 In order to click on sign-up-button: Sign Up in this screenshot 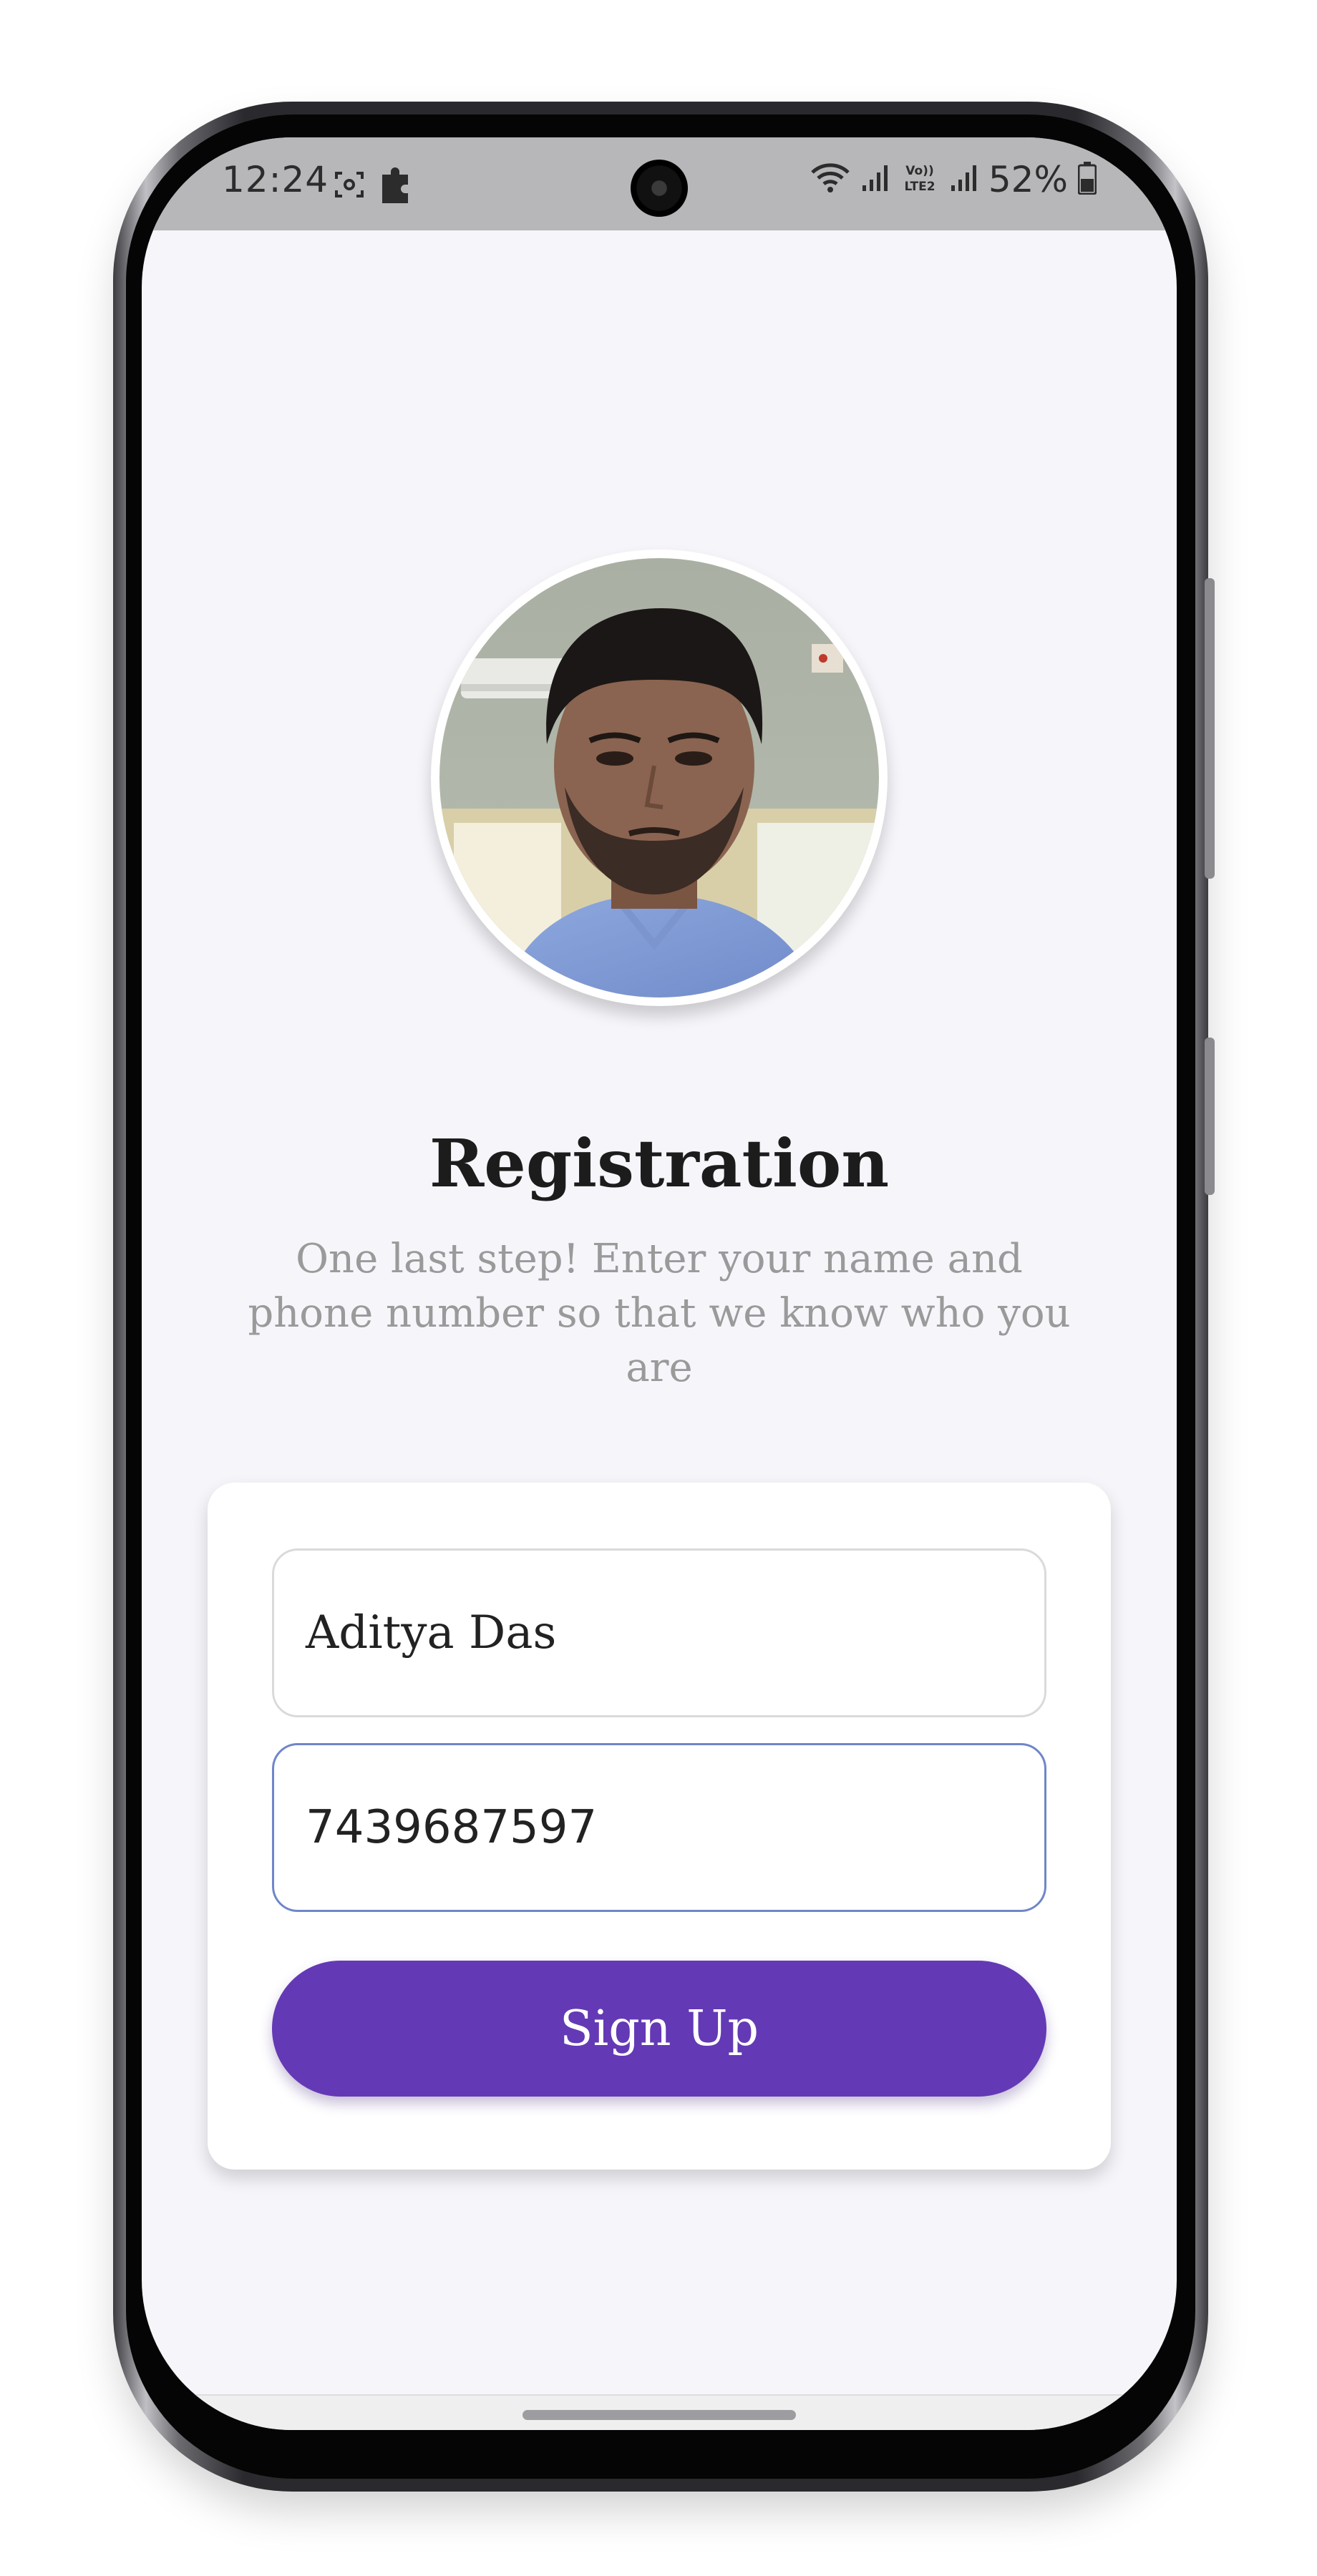, I will do `click(659, 2029)`.